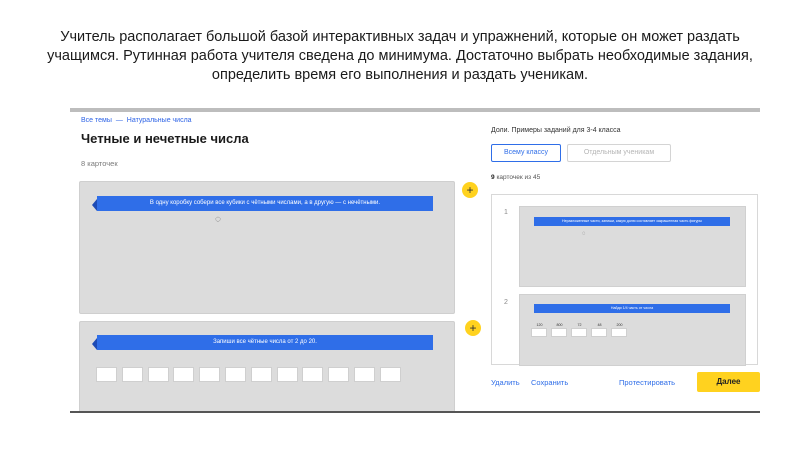 Image resolution: width=800 pixels, height=450 pixels. What do you see at coordinates (506, 212) in the screenshot?
I see `preview-card-number: 1` at bounding box center [506, 212].